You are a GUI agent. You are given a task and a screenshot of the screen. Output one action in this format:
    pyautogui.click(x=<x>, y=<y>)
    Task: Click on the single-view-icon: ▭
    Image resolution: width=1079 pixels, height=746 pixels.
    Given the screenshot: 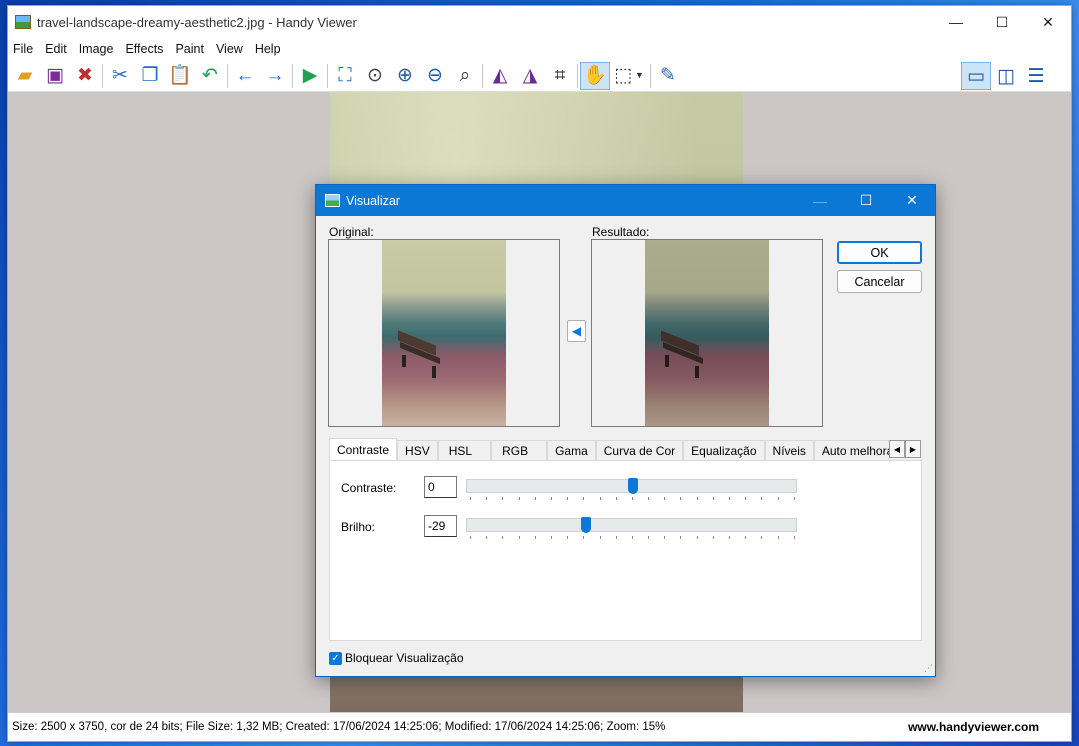 What is the action you would take?
    pyautogui.click(x=976, y=76)
    